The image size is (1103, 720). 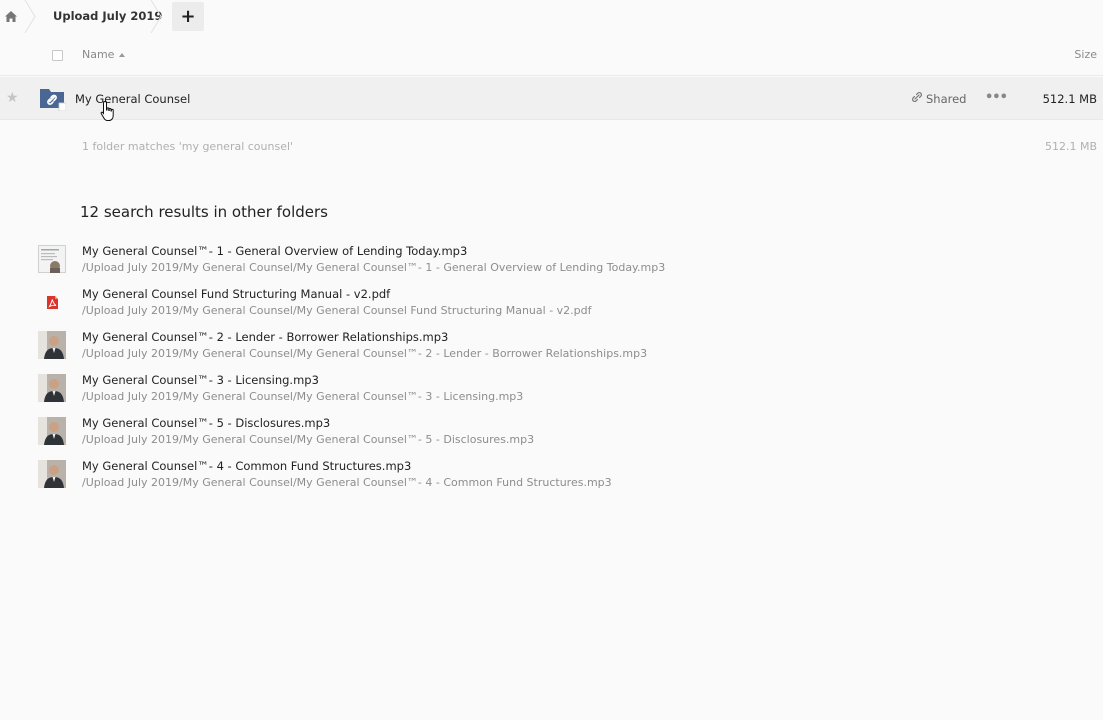 I want to click on document-thumbnail, so click(x=52, y=259).